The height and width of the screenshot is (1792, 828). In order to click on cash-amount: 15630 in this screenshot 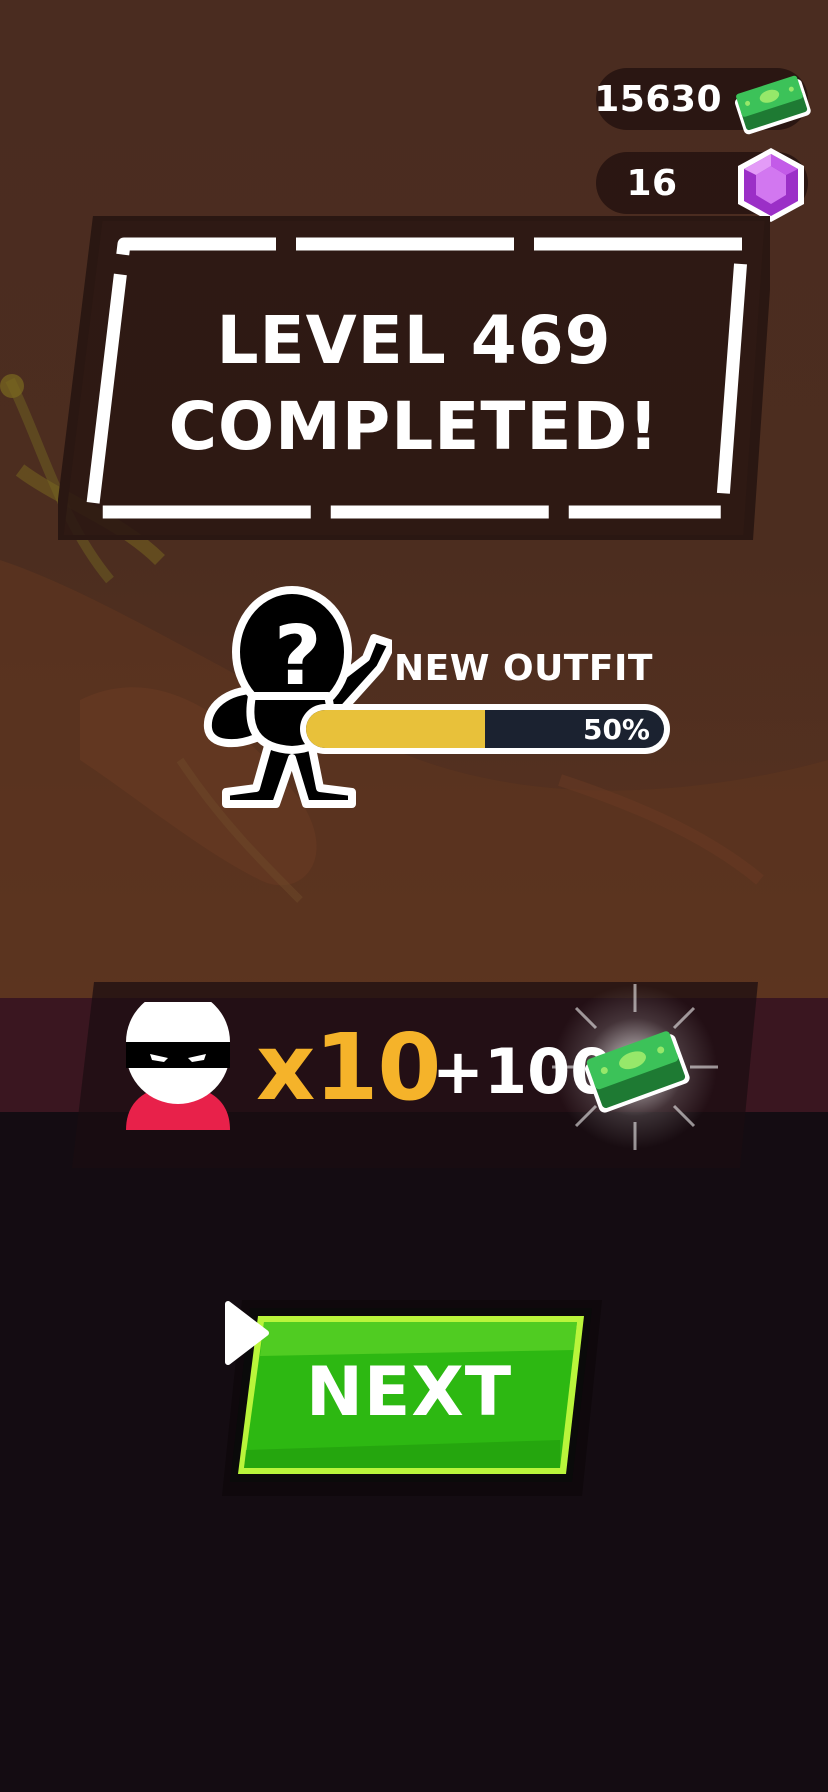, I will do `click(658, 99)`.